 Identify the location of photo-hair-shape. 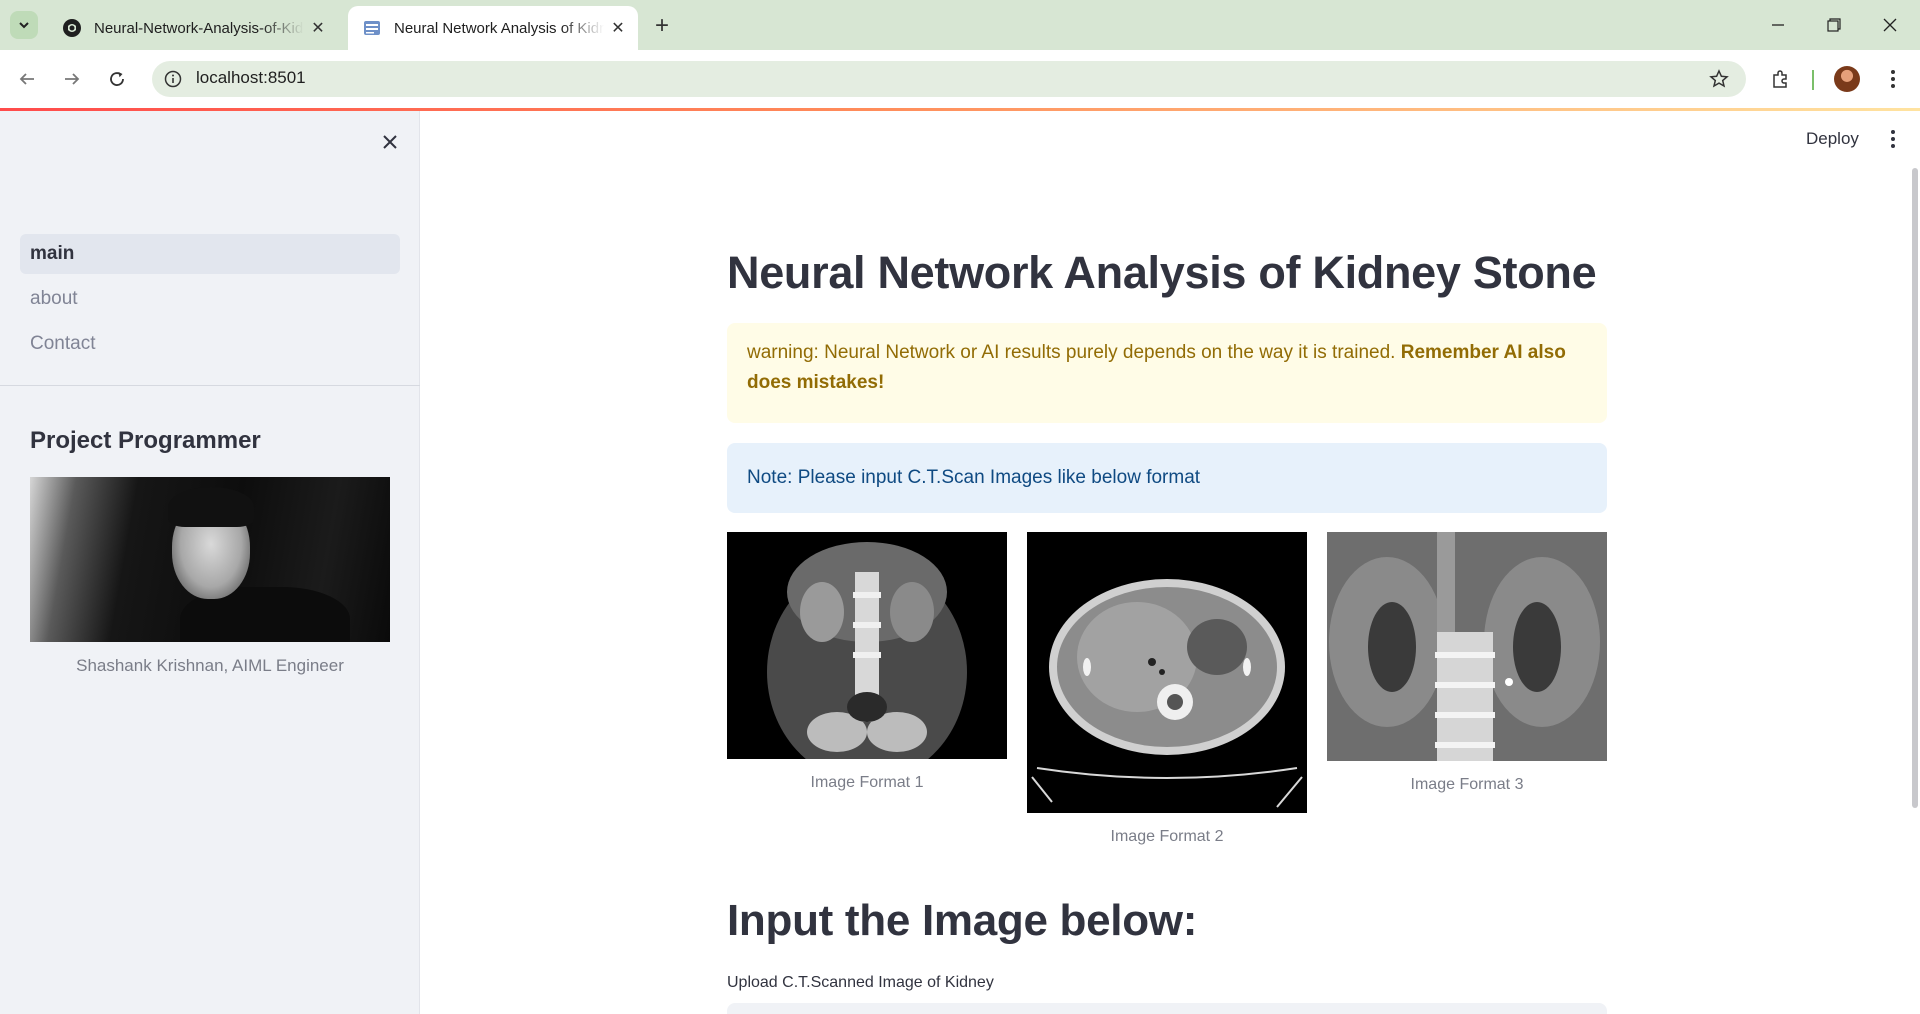
(211, 507).